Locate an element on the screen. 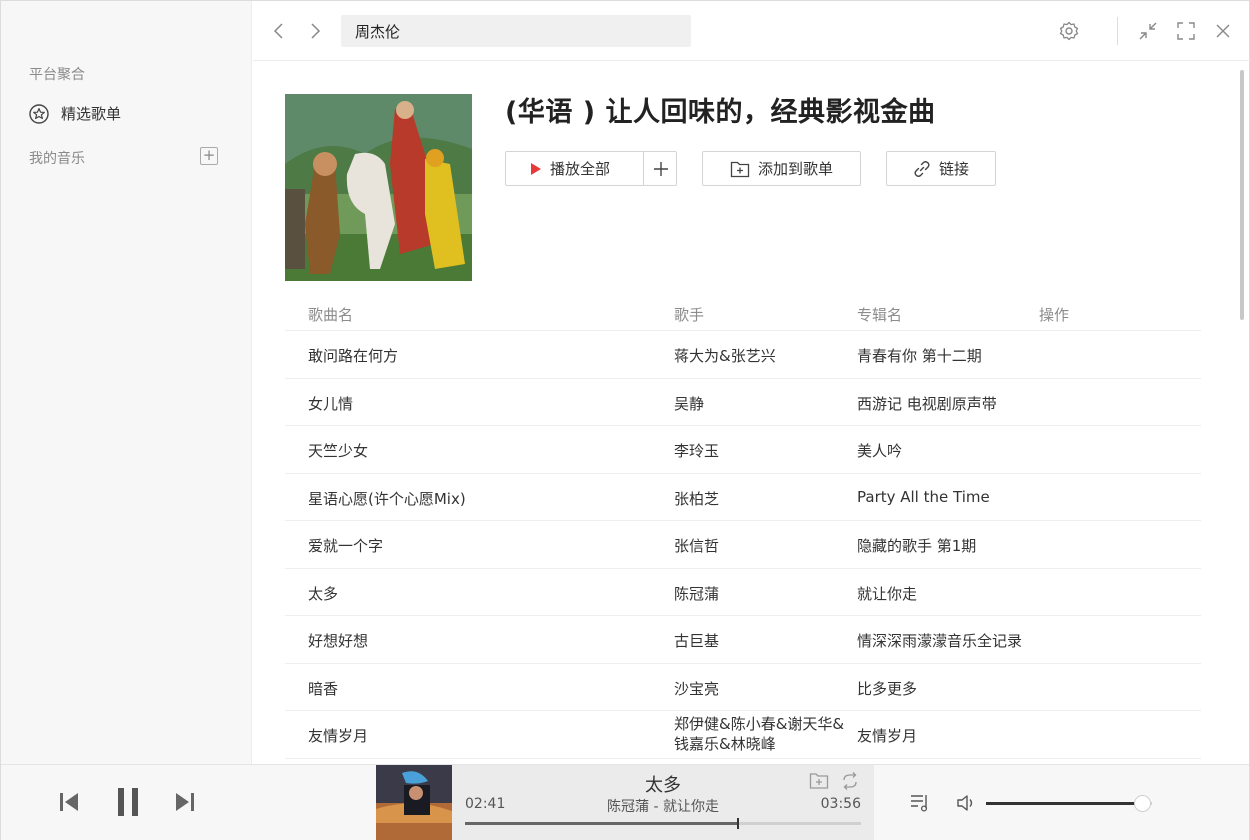 This screenshot has width=1250, height=840. album-name: Party All the Time is located at coordinates (923, 497).